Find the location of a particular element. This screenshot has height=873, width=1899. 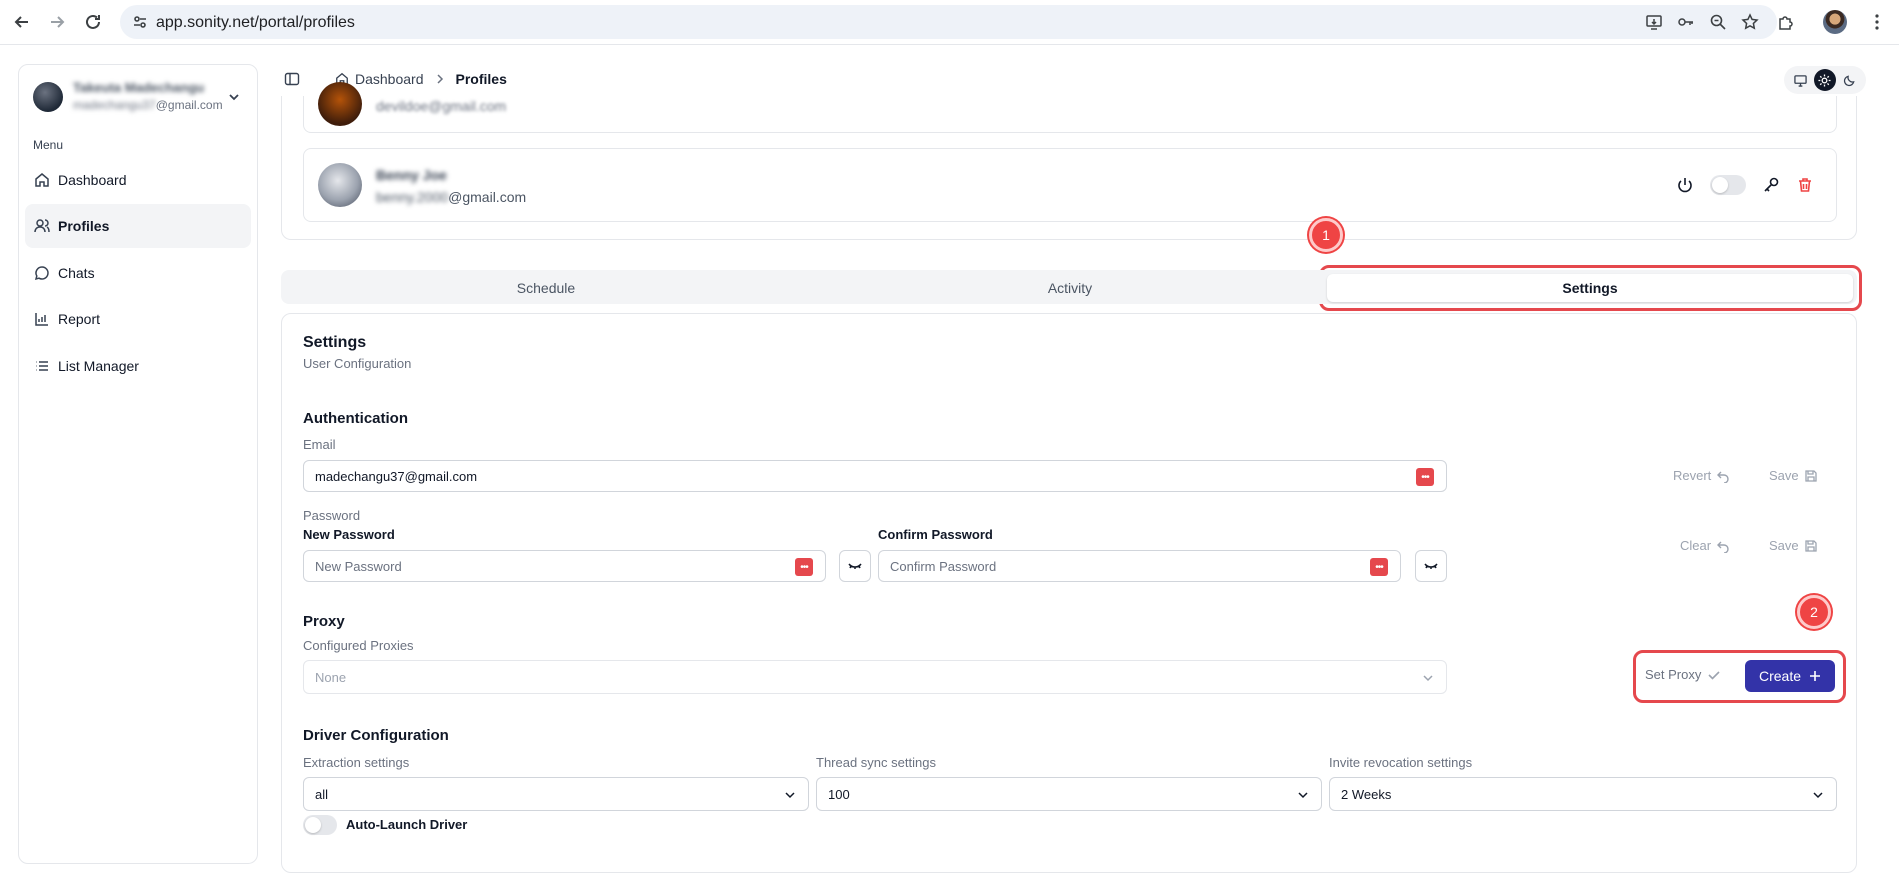

url-text: app.sonity.net/portal/profiles is located at coordinates (255, 22).